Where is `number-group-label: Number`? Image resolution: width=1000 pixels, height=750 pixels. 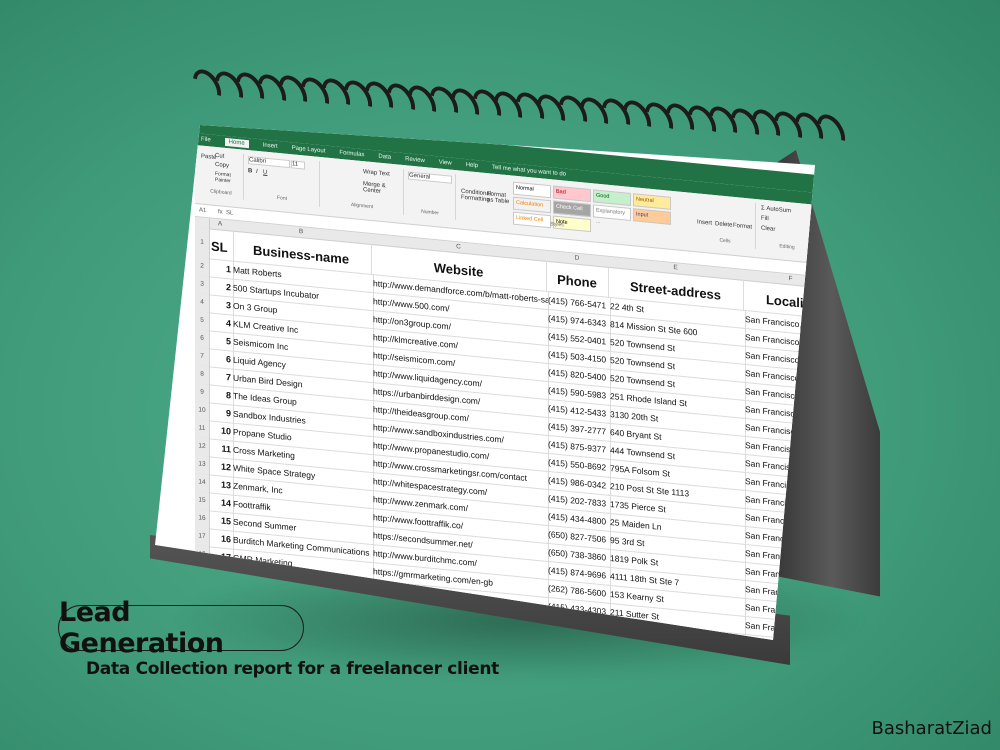 number-group-label: Number is located at coordinates (430, 212).